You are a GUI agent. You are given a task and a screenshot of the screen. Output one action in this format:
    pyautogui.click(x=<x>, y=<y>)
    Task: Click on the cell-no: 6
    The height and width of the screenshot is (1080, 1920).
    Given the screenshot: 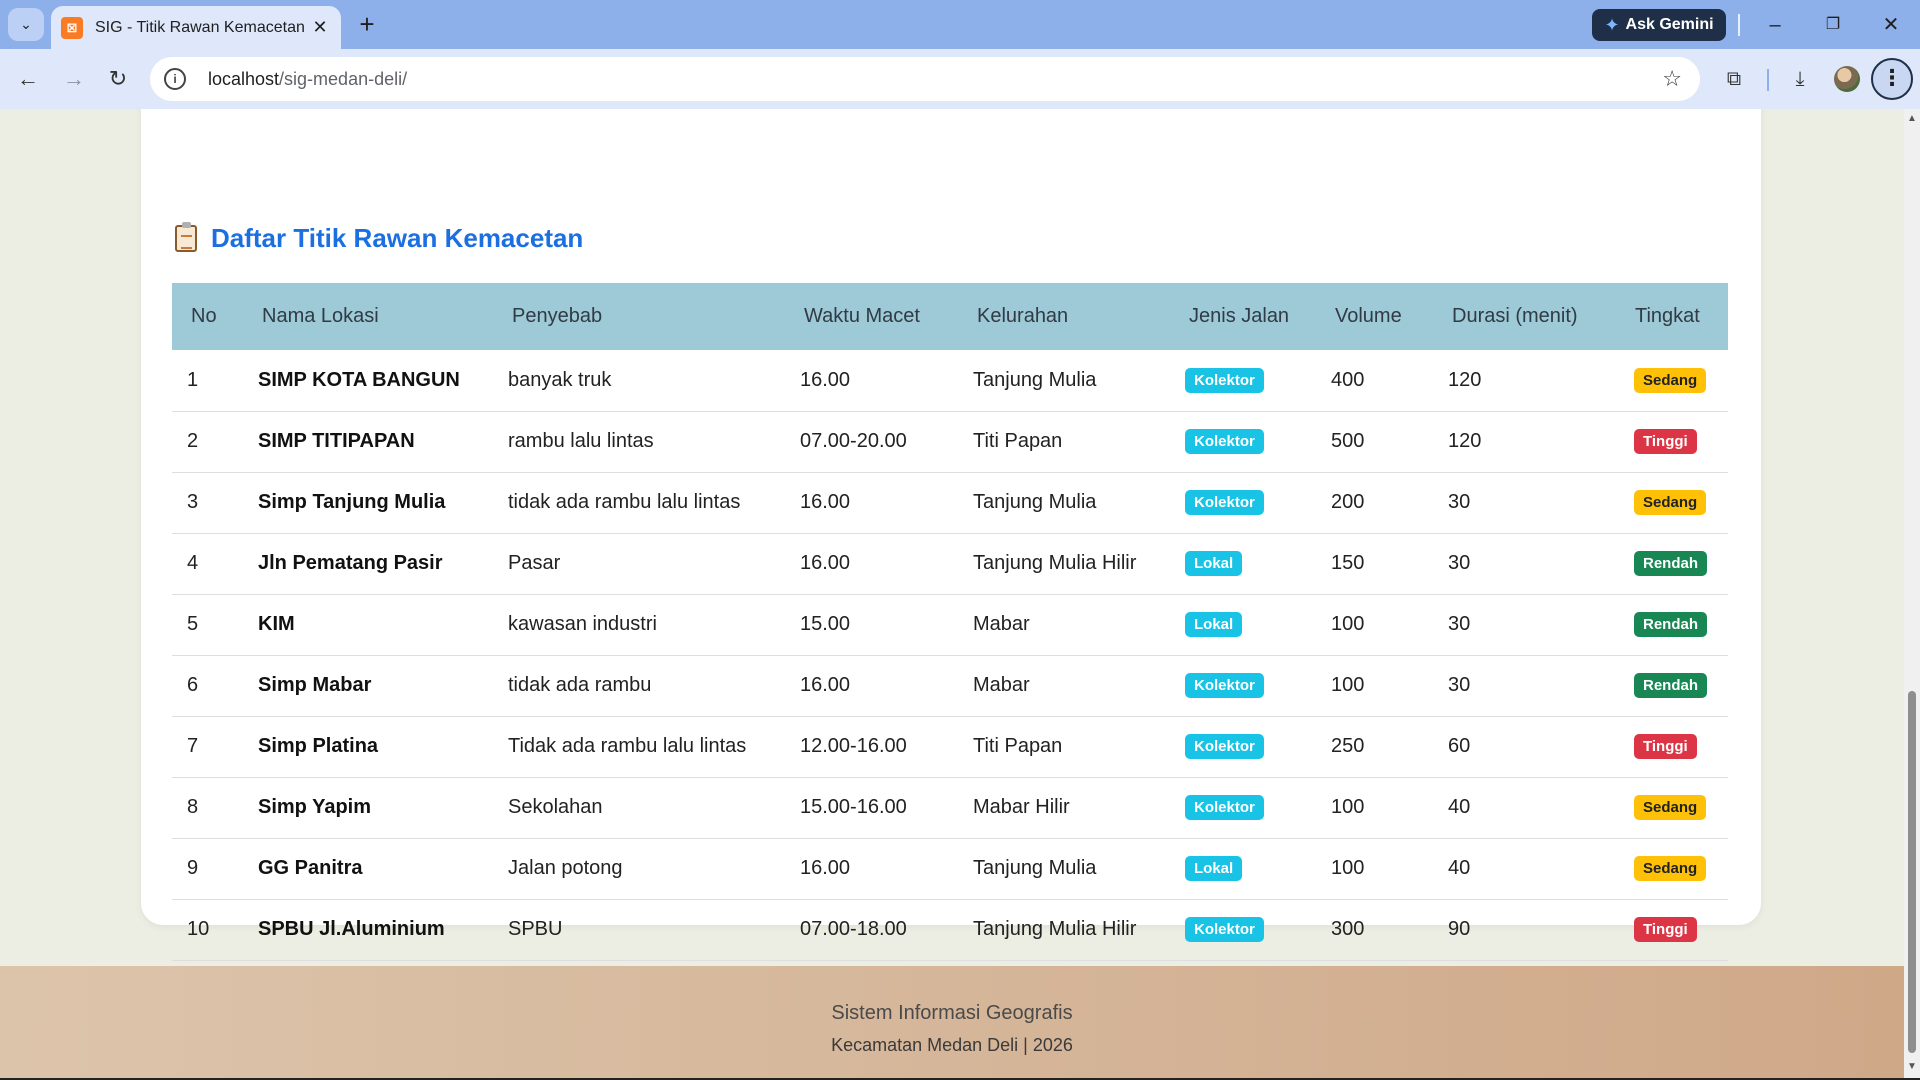 What is the action you would take?
    pyautogui.click(x=207, y=686)
    